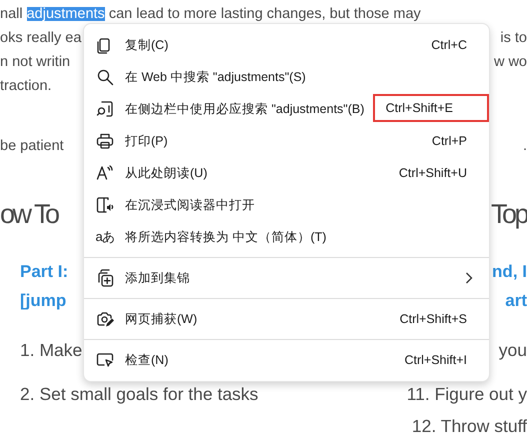 The image size is (527, 437). Describe the element at coordinates (516, 300) in the screenshot. I see `paragraph-text: art` at that location.